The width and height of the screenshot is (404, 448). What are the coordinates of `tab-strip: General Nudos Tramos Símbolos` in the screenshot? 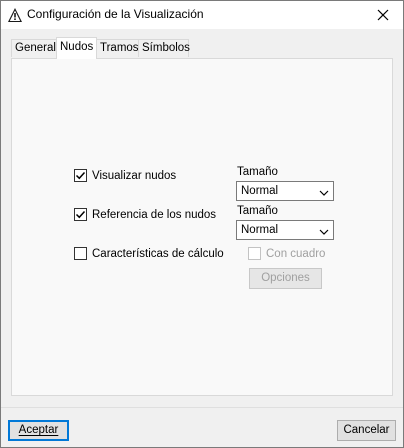 It's located at (202, 48).